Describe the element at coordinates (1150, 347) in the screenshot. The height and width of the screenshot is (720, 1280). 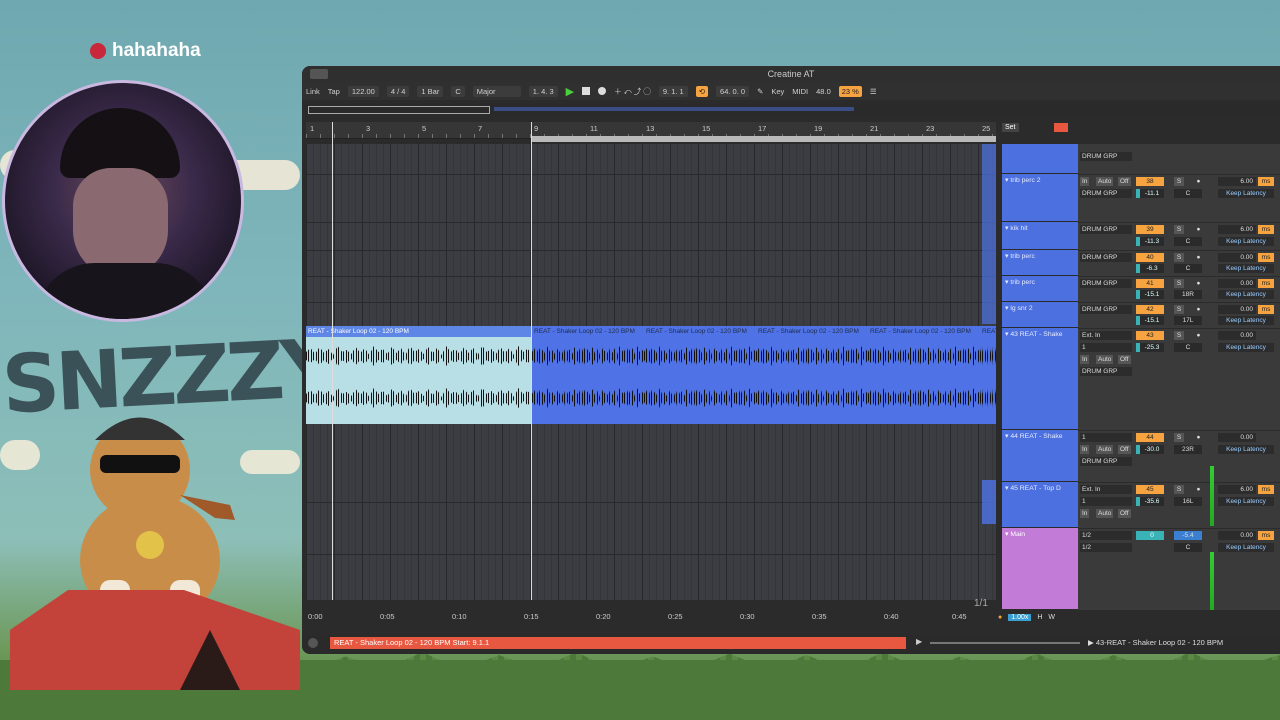
I see `volume-field: -25.3` at that location.